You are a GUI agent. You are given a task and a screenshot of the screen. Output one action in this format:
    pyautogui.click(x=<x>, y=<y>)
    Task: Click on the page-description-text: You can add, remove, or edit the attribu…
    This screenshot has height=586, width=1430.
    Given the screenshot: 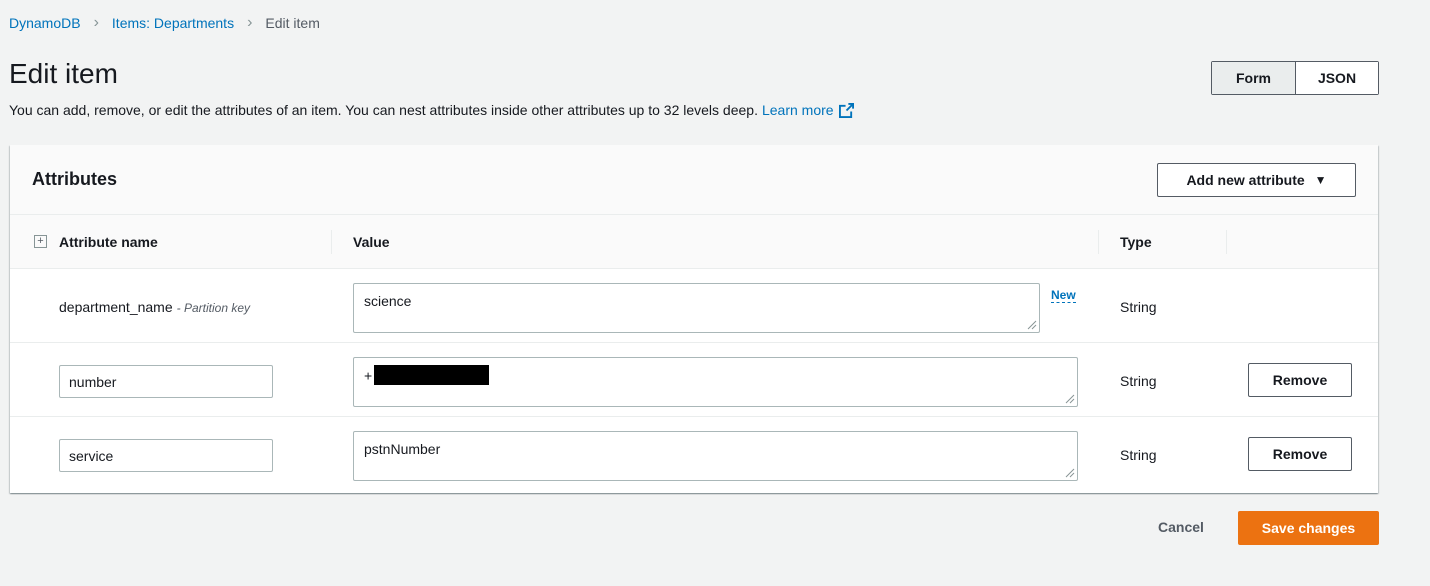 What is the action you would take?
    pyautogui.click(x=383, y=110)
    